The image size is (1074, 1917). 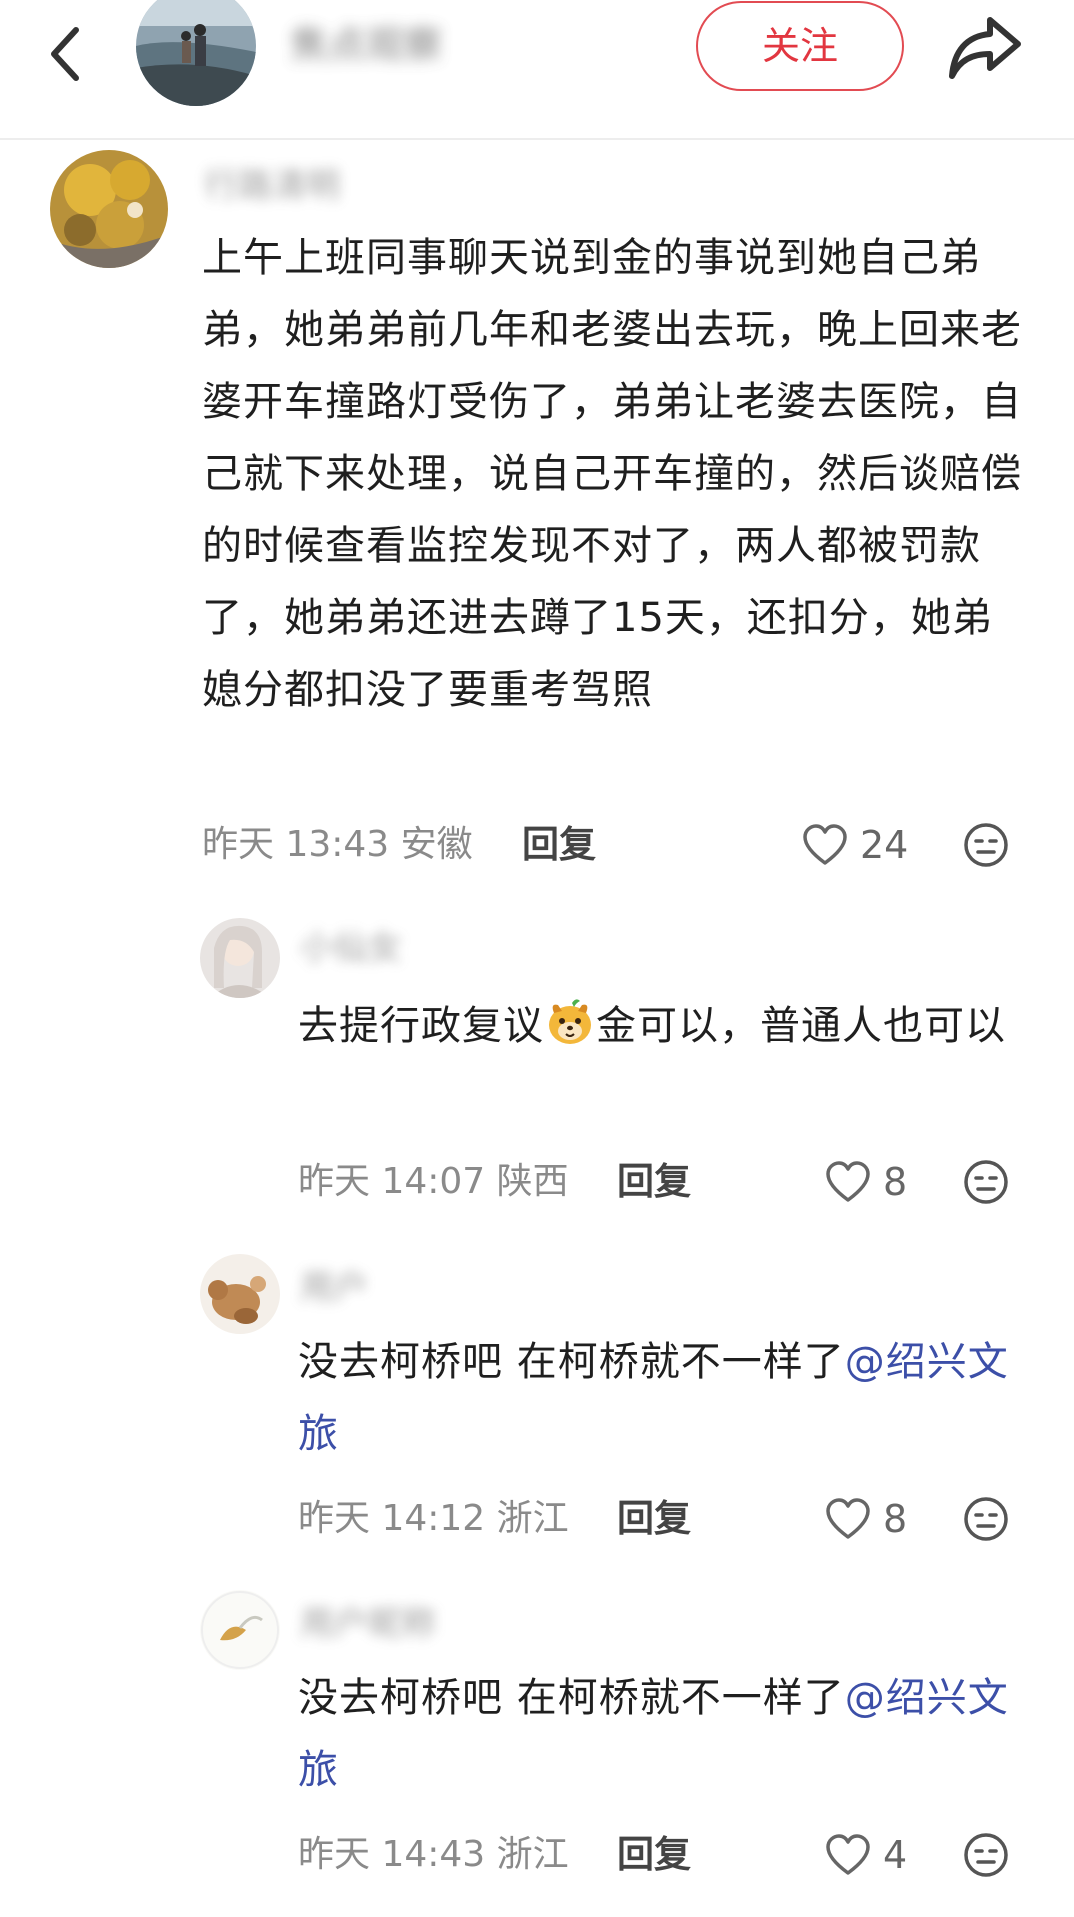 I want to click on comment-time: 昨天 14:12, so click(x=392, y=1518).